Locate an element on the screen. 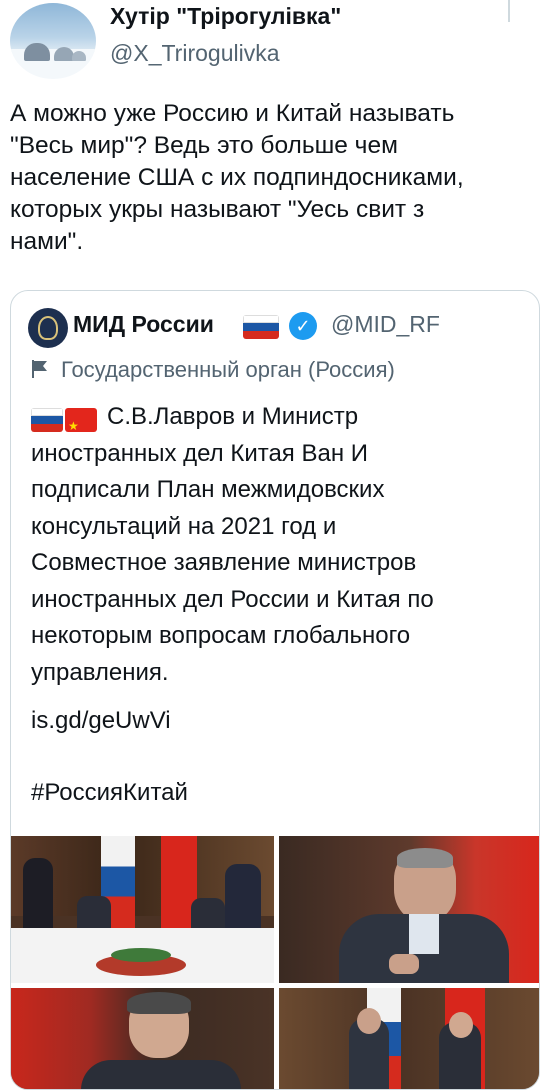 This screenshot has height=1090, width=550. author-name: Хутір "Трірогулівка" is located at coordinates (225, 16).